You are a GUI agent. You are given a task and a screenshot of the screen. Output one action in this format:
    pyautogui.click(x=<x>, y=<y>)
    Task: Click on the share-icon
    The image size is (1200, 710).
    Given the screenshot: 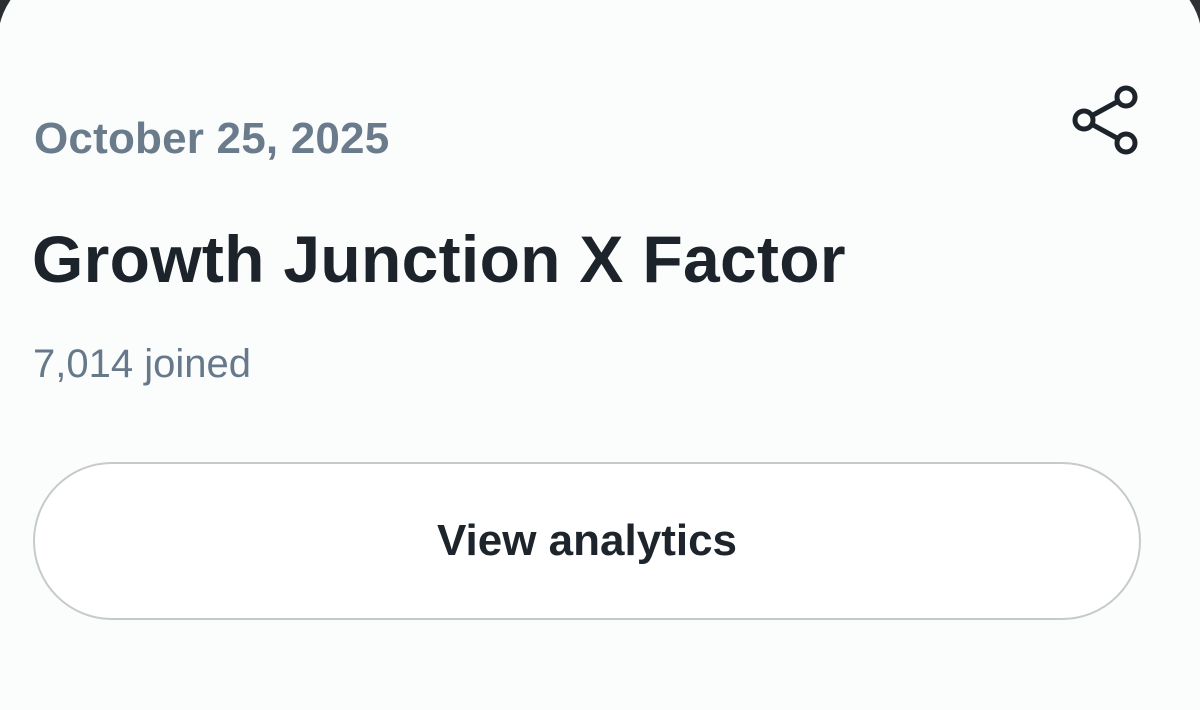 What is the action you would take?
    pyautogui.click(x=1105, y=120)
    